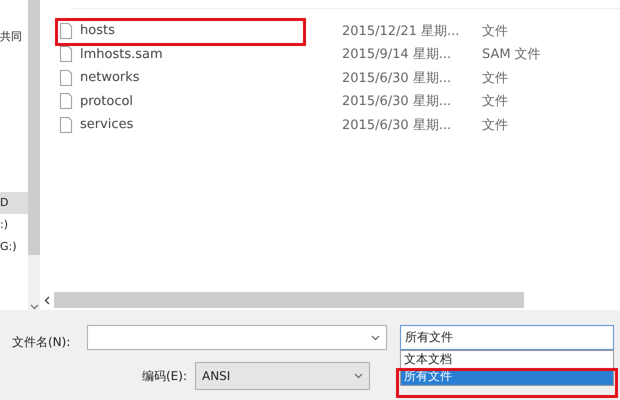  I want to click on scroll-left-icon, so click(47, 300).